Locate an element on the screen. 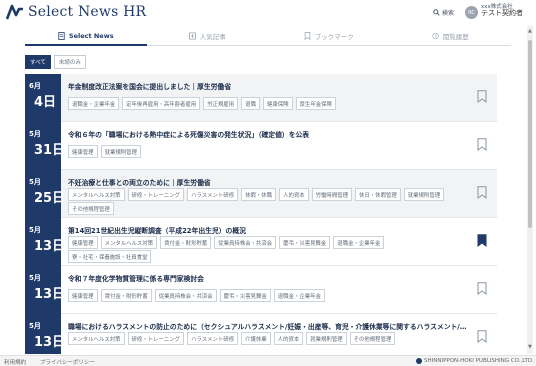 This screenshot has width=536, height=366. tab-bookmarks: ブックマーク is located at coordinates (329, 35).